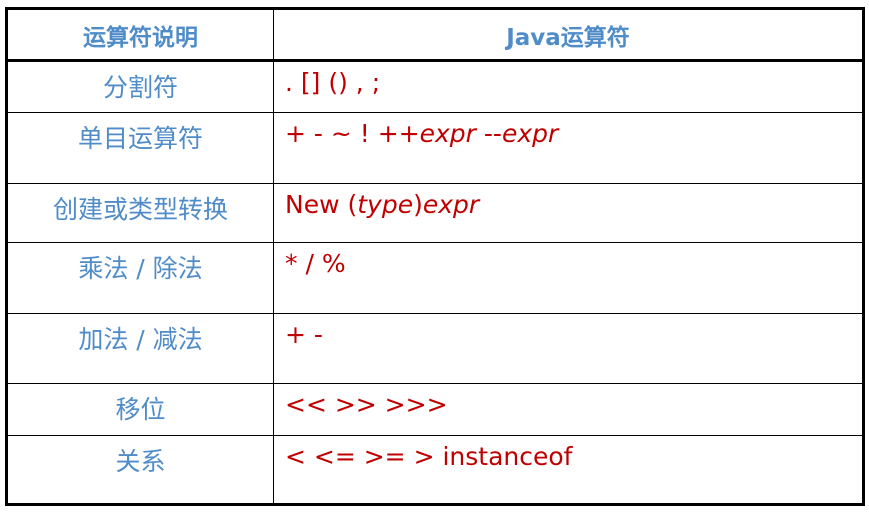 The width and height of the screenshot is (869, 515). I want to click on row-operators: < <= >= > instanceof, so click(568, 470).